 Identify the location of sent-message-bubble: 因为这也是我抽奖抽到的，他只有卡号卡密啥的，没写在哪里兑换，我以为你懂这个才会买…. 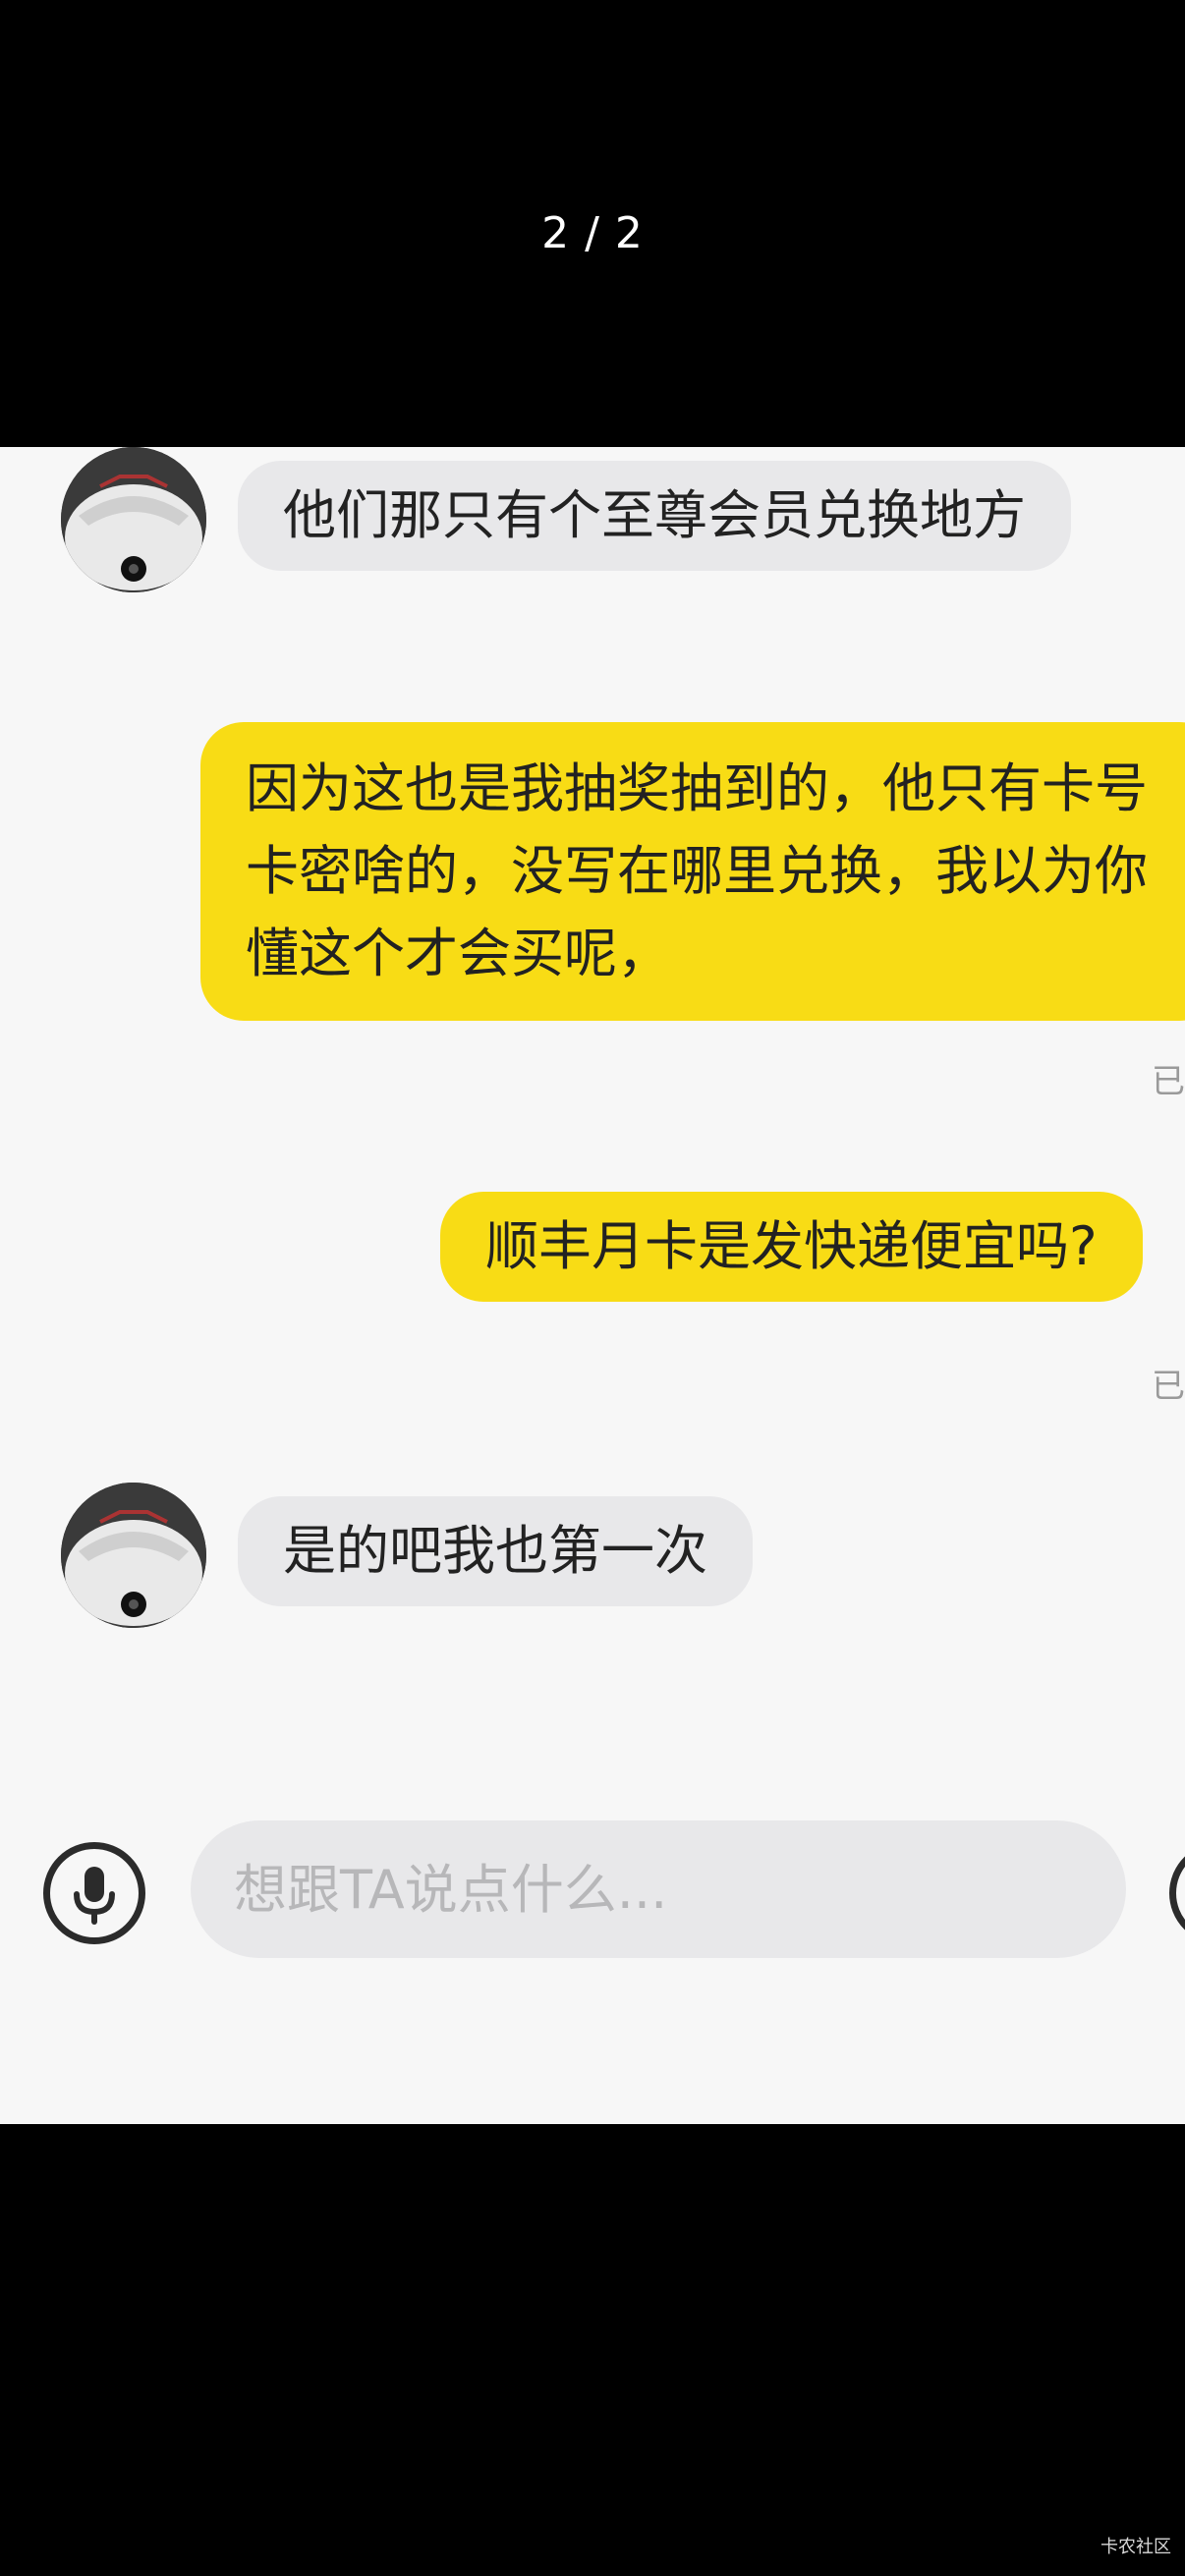
(693, 871).